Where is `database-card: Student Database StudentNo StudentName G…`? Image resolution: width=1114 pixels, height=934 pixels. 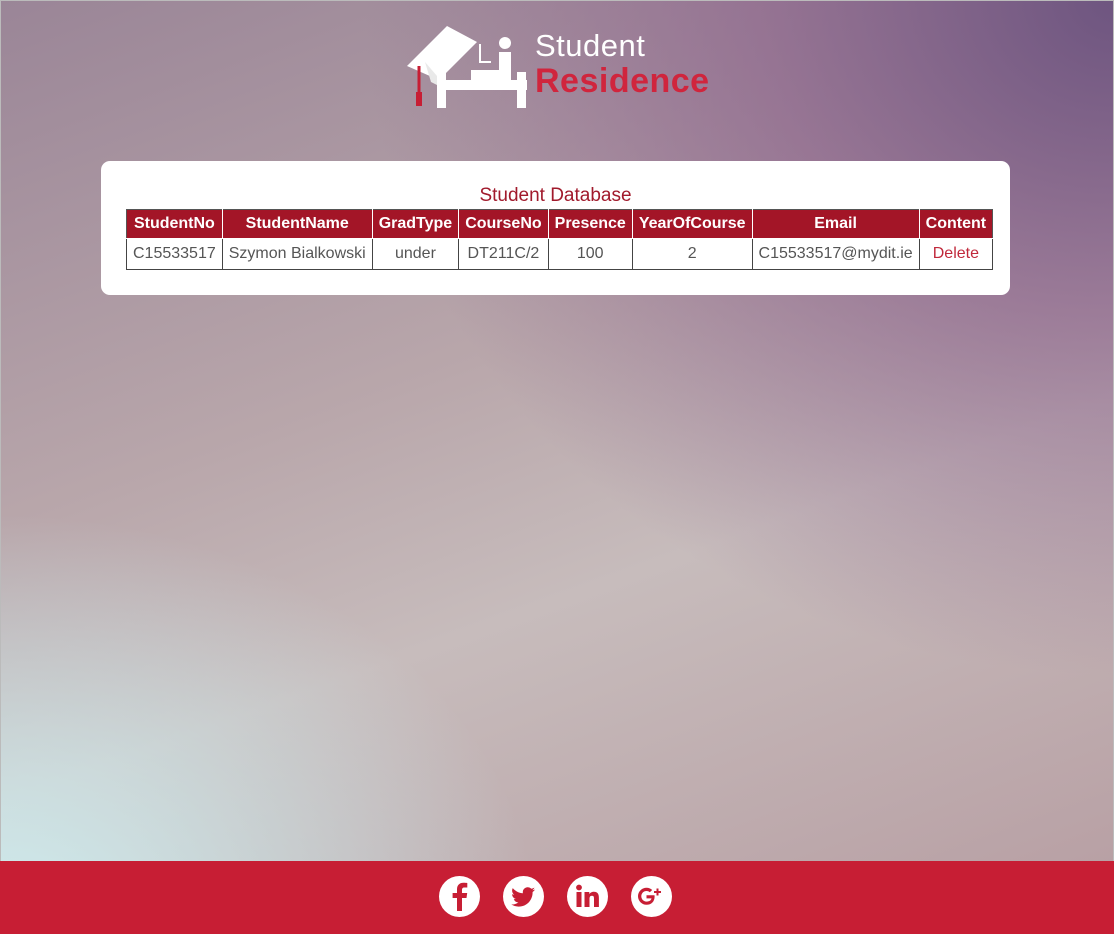 database-card: Student Database StudentNo StudentName G… is located at coordinates (555, 228).